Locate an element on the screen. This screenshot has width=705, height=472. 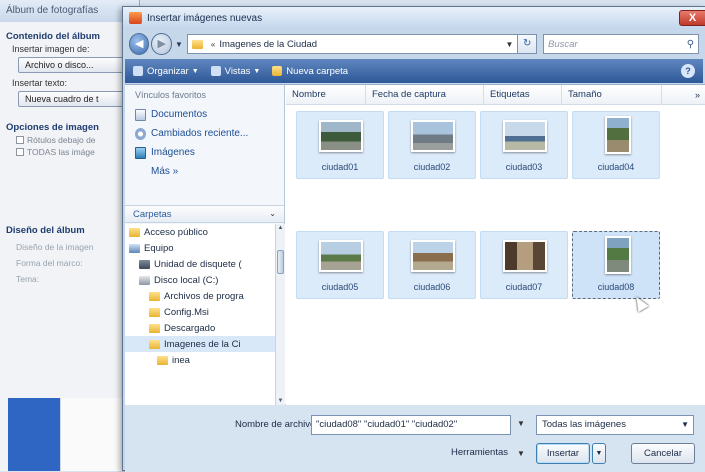
insert-options-dropdown: ▼ is located at coordinates (599, 453).